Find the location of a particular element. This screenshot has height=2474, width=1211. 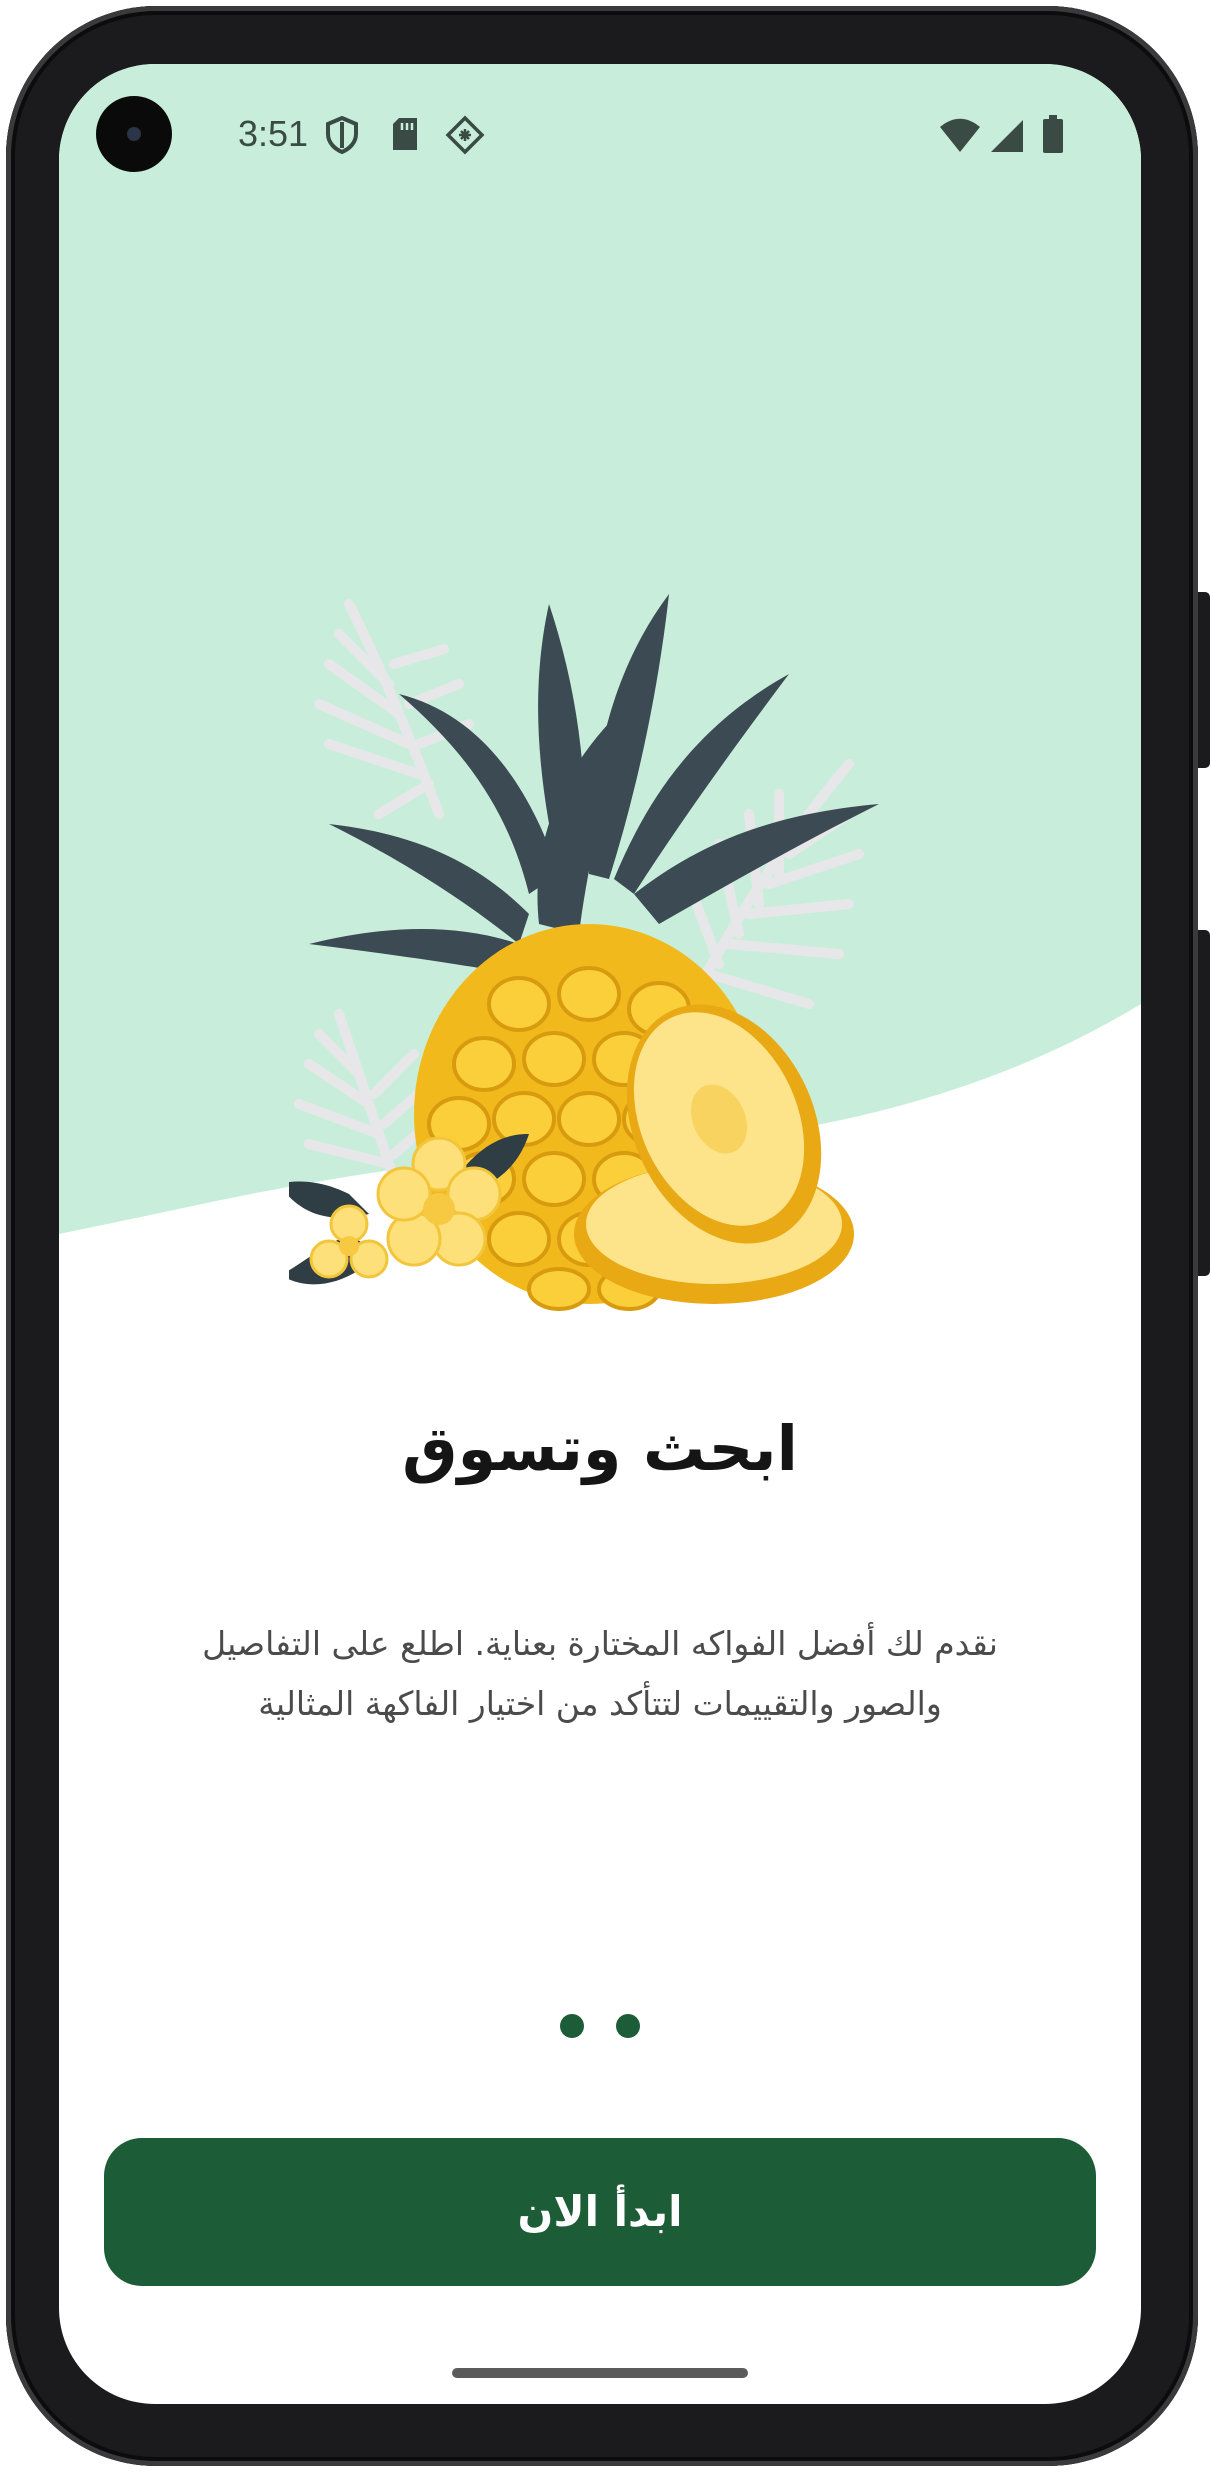

power-button is located at coordinates (1204, 680).